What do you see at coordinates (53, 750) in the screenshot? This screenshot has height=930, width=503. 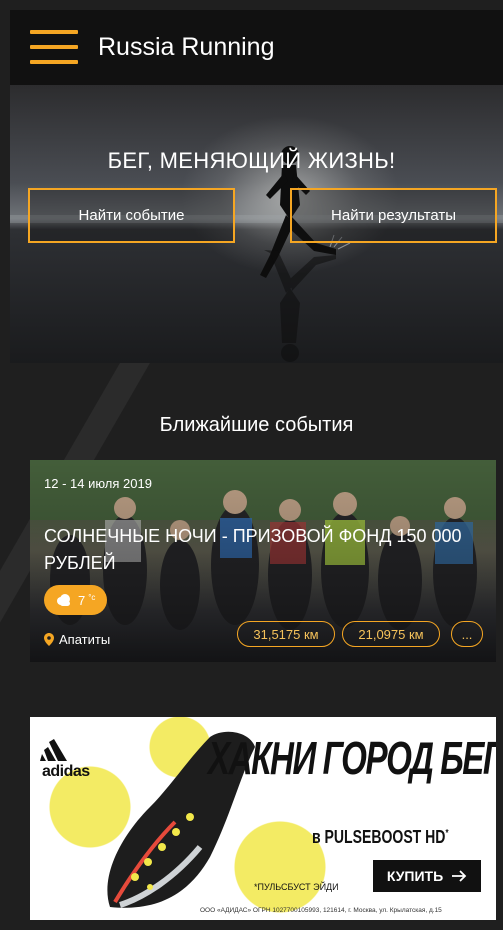 I see `adidas-logo-icon` at bounding box center [53, 750].